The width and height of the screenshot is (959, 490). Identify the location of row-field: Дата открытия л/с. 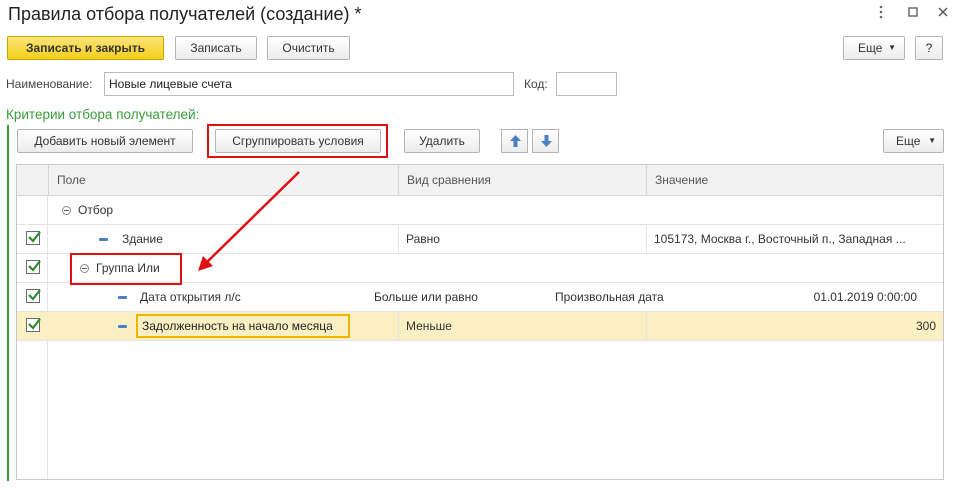
(190, 297).